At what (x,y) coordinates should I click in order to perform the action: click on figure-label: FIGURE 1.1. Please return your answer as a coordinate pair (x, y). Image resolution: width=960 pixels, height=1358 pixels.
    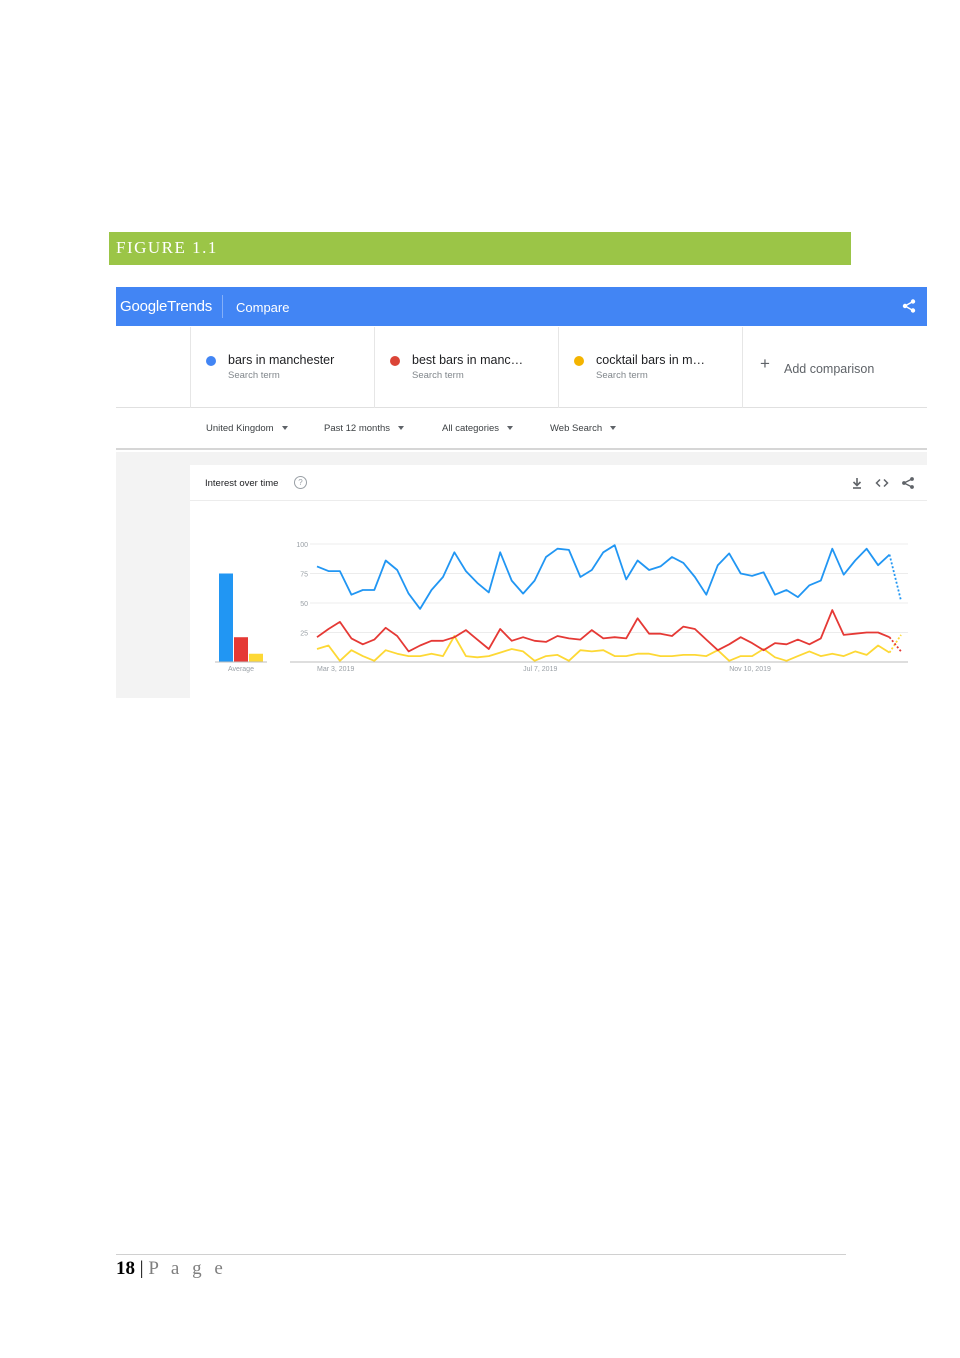
    Looking at the image, I should click on (480, 248).